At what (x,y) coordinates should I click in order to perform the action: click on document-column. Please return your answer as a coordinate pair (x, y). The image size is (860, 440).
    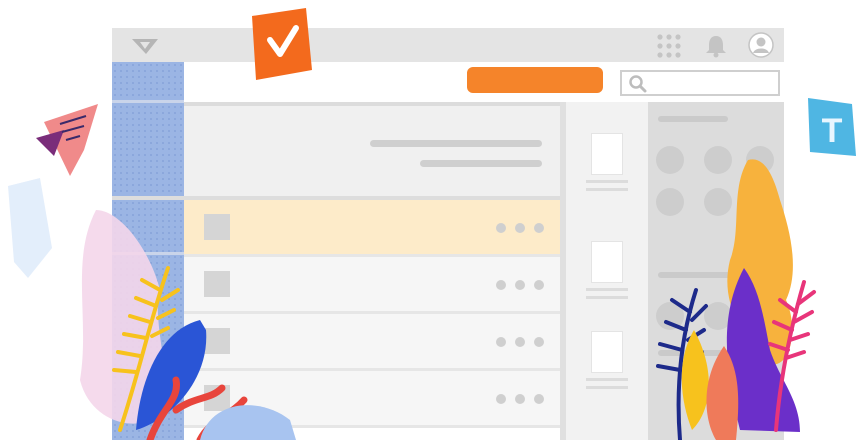
    Looking at the image, I should click on (607, 271).